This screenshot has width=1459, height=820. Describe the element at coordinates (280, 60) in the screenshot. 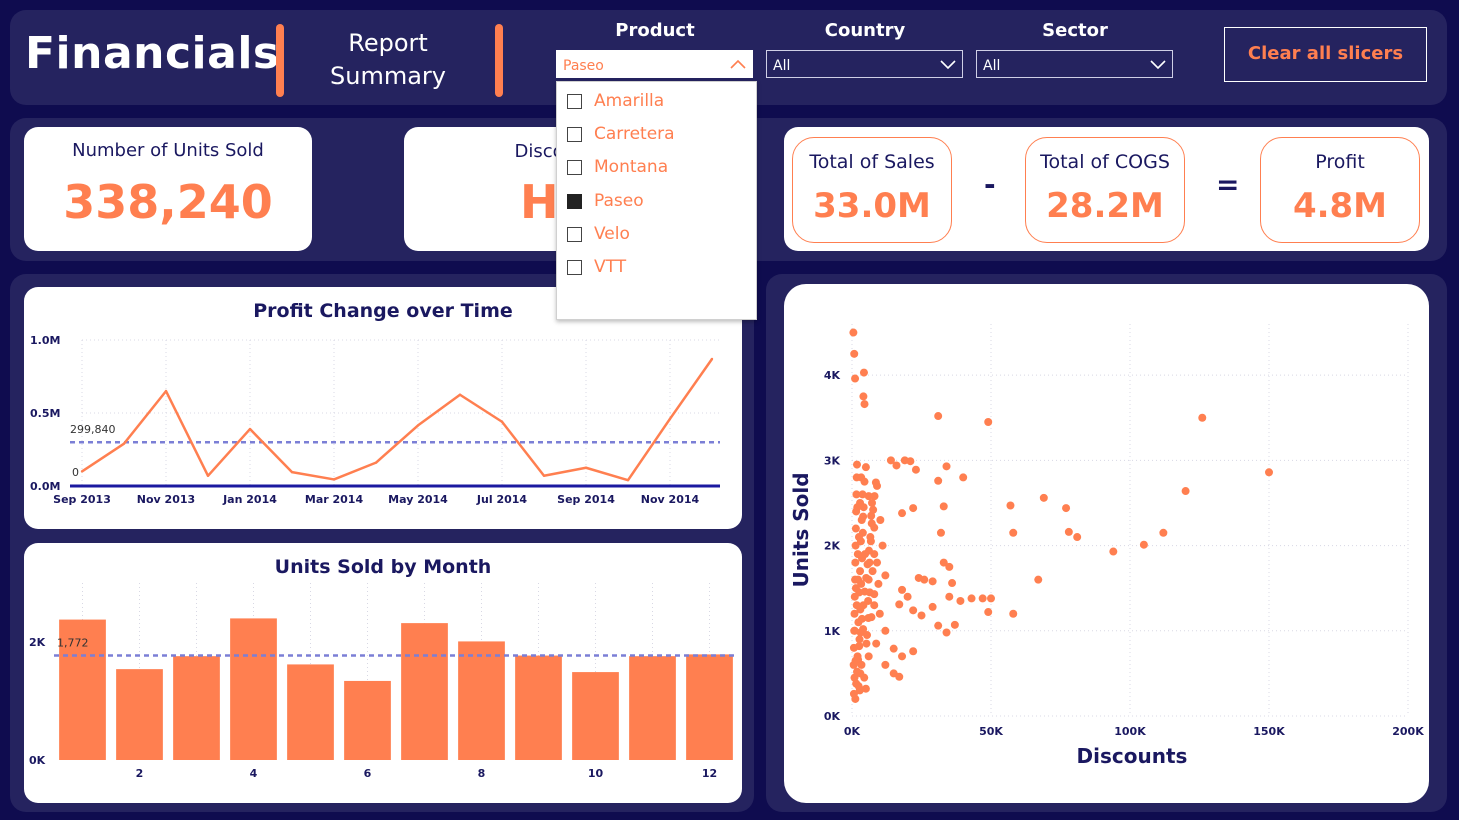

I see `title-divider-left` at that location.